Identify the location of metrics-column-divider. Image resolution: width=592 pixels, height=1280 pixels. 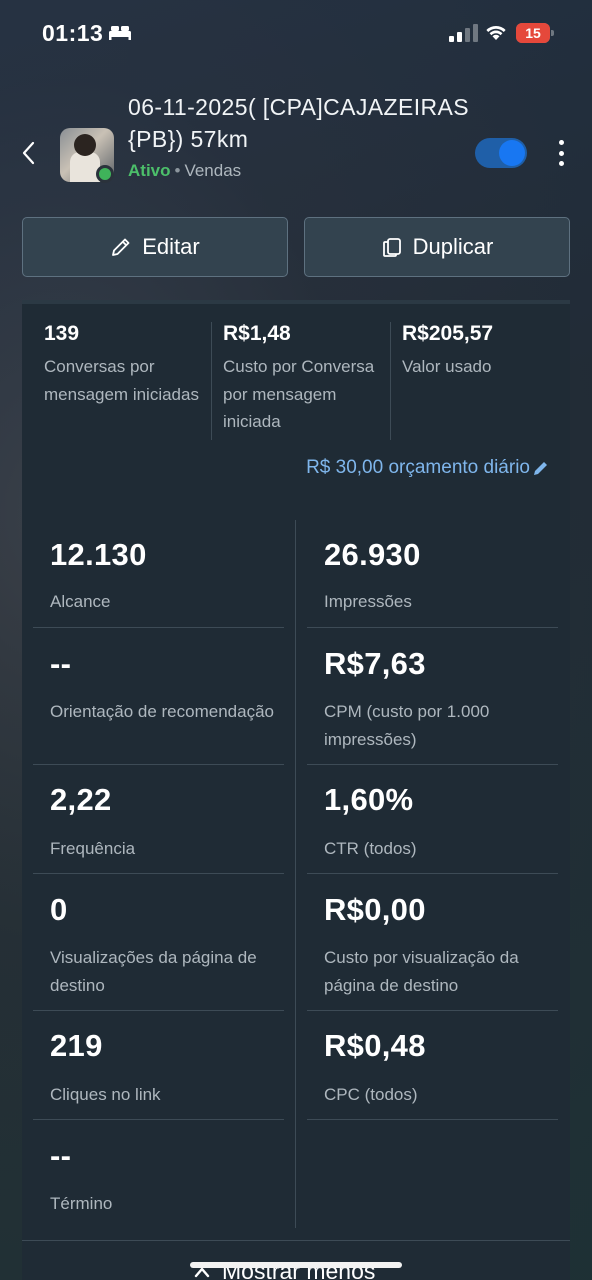
(295, 874).